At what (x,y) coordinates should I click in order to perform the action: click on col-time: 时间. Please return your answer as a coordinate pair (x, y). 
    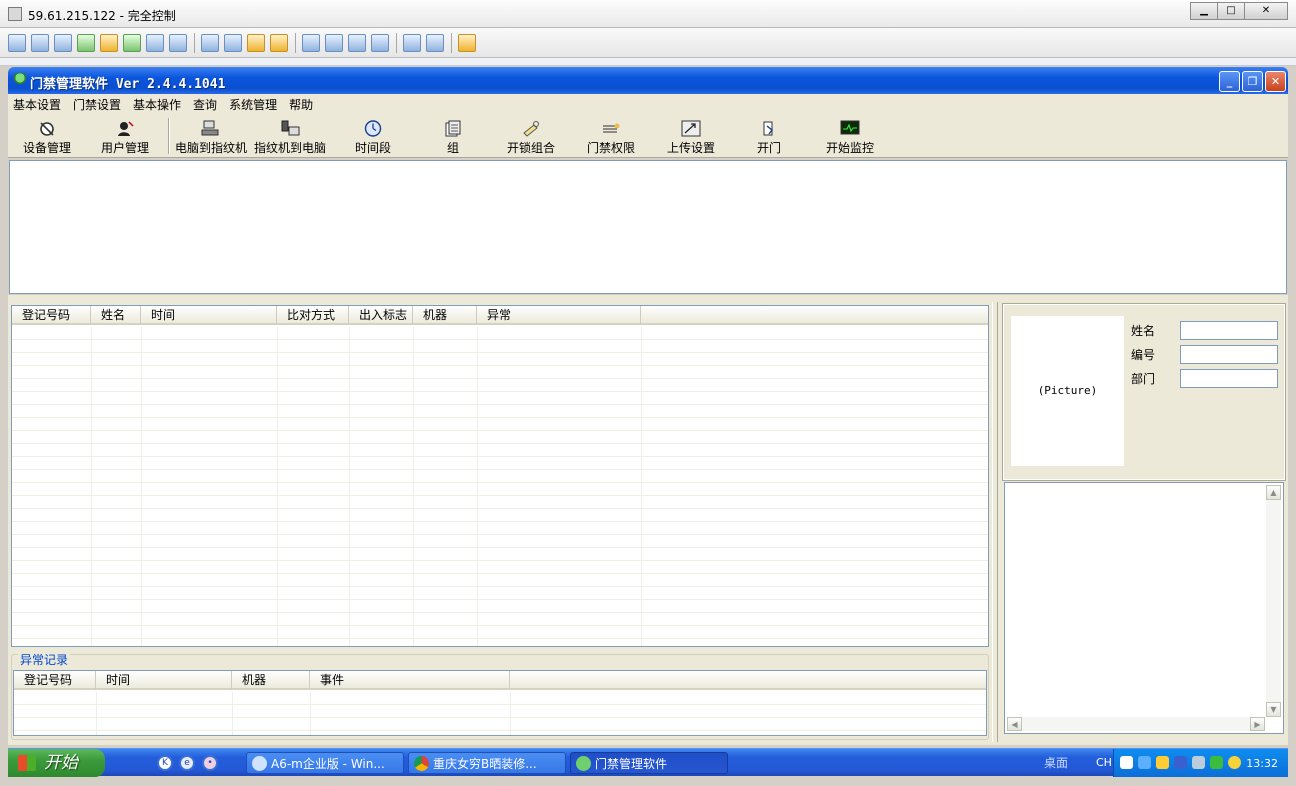
    Looking at the image, I should click on (209, 315).